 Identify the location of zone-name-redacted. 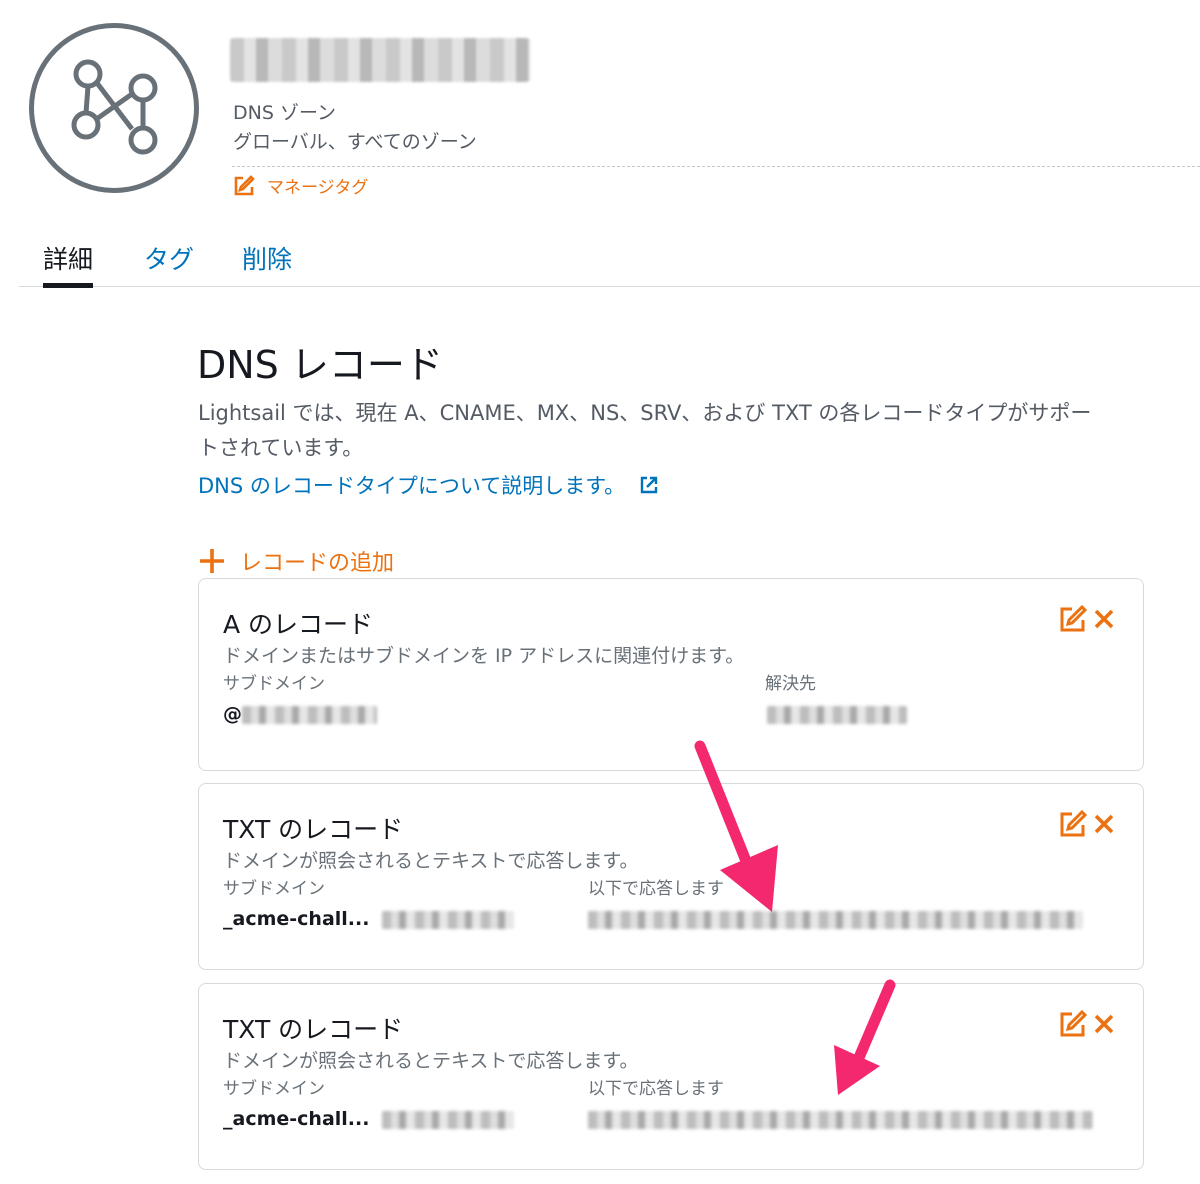
(380, 60).